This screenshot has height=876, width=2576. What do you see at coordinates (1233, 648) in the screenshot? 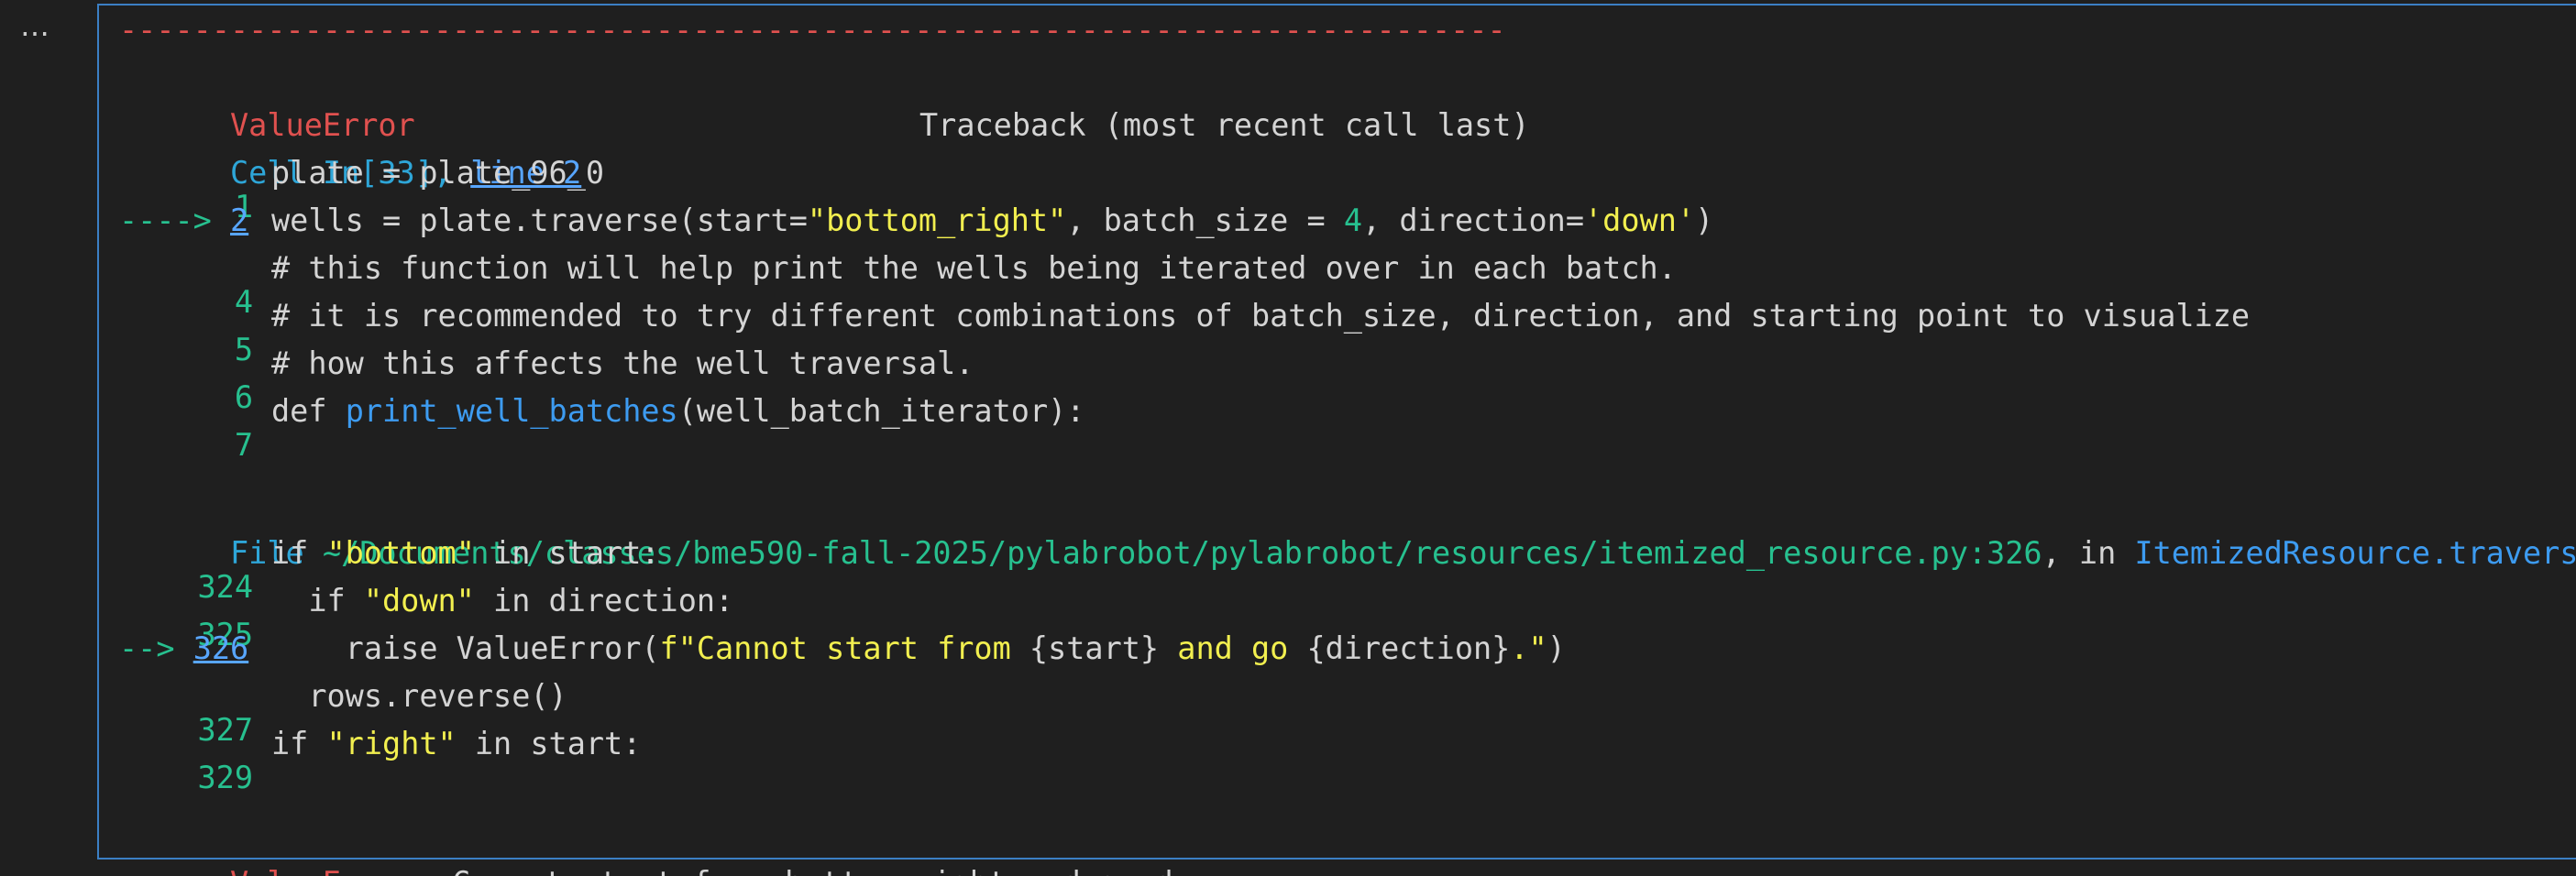
I see `code-token: and go` at bounding box center [1233, 648].